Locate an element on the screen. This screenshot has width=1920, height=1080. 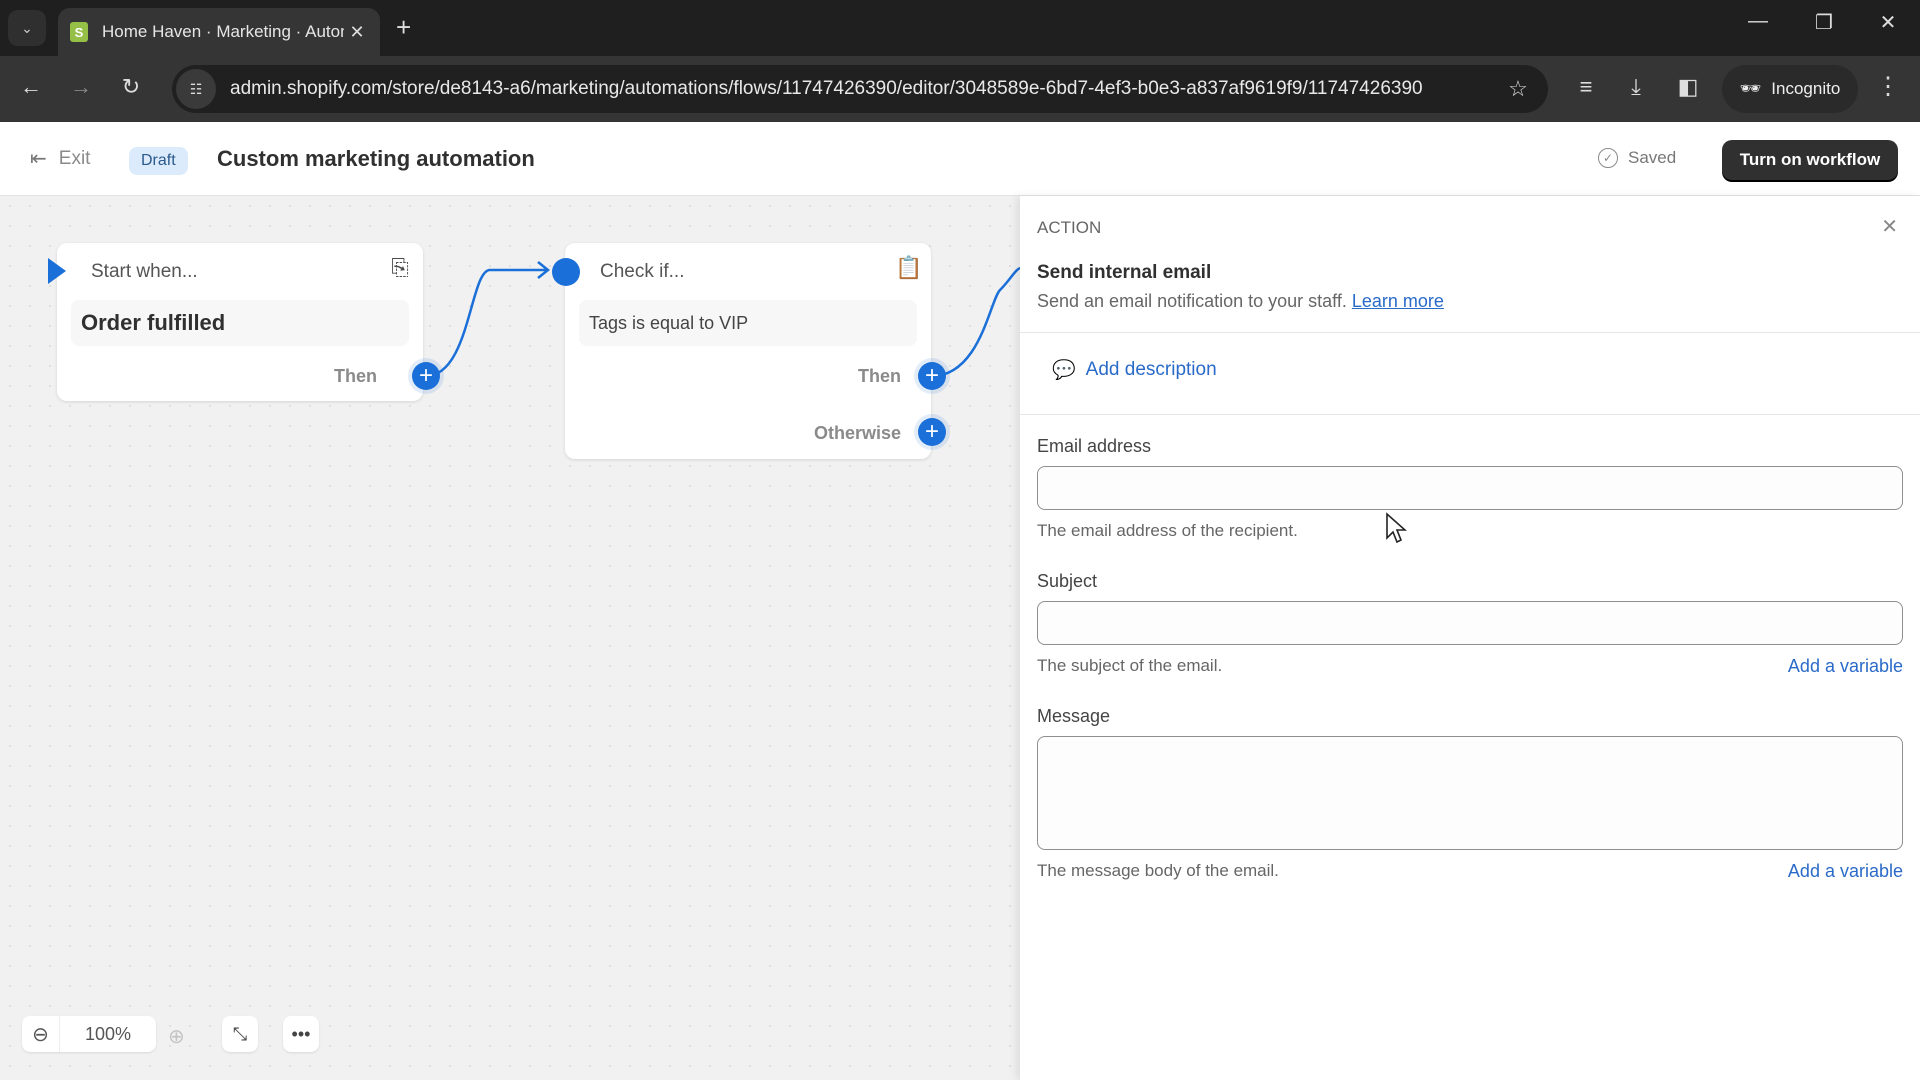
reload-button: ↻ is located at coordinates (131, 87).